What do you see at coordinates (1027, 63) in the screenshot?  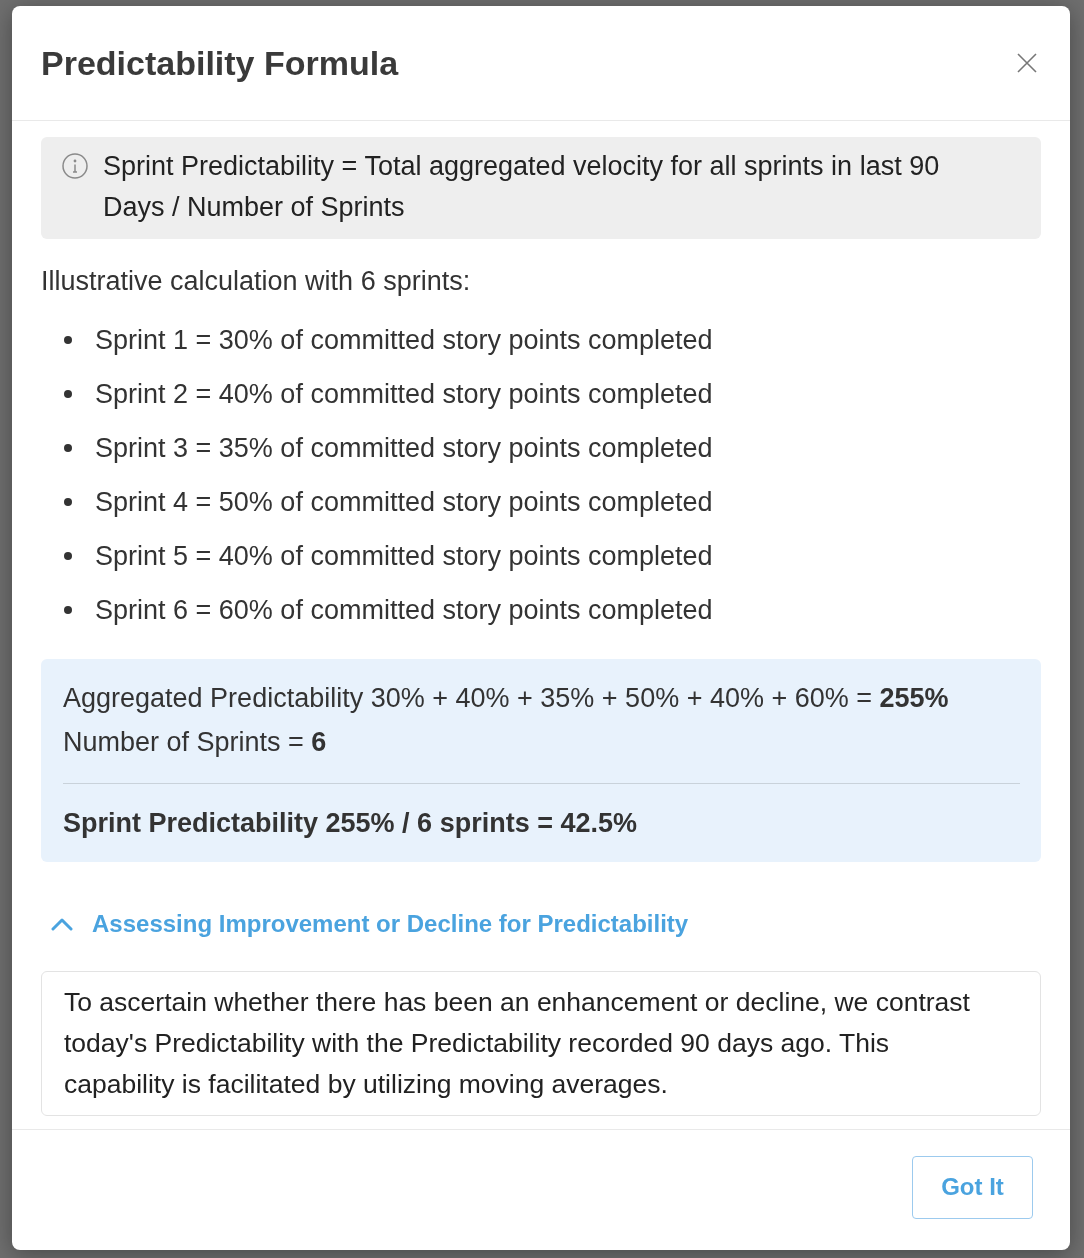 I see `close-icon` at bounding box center [1027, 63].